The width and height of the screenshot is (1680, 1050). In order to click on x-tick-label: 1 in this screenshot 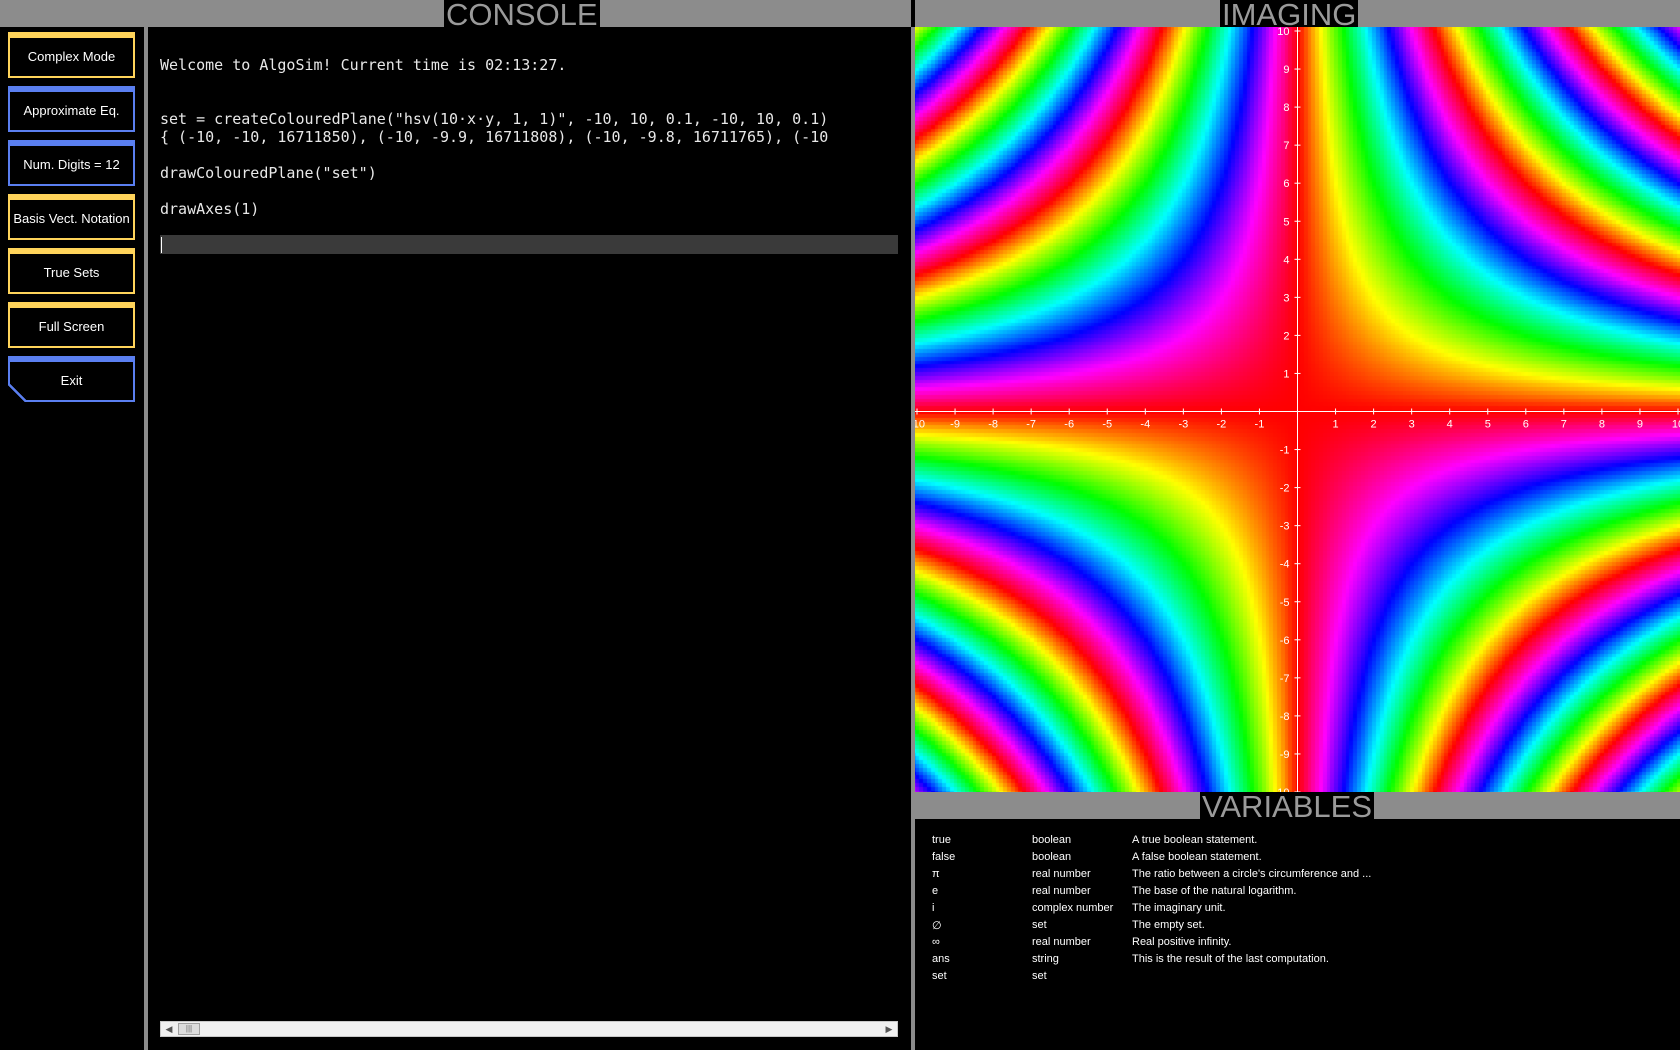, I will do `click(1335, 425)`.